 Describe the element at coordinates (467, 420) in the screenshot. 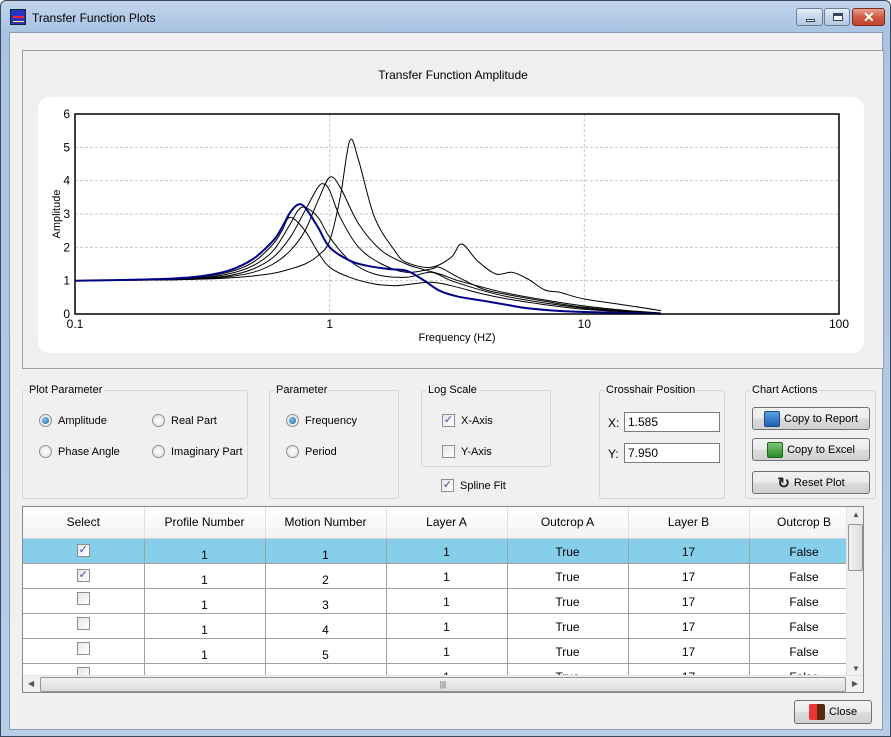

I see `checkbox-x-axis: ✓ X-Axis` at that location.